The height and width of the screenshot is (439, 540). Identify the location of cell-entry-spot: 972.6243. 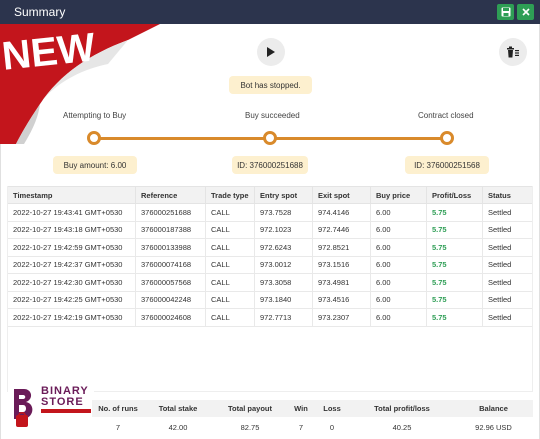
(283, 247).